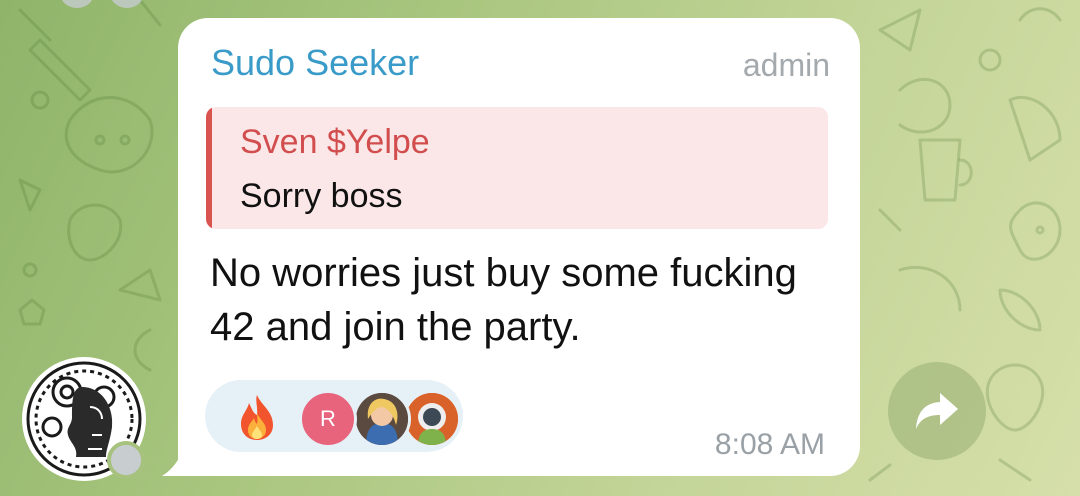  I want to click on reply-text: Sorry boss, so click(321, 196).